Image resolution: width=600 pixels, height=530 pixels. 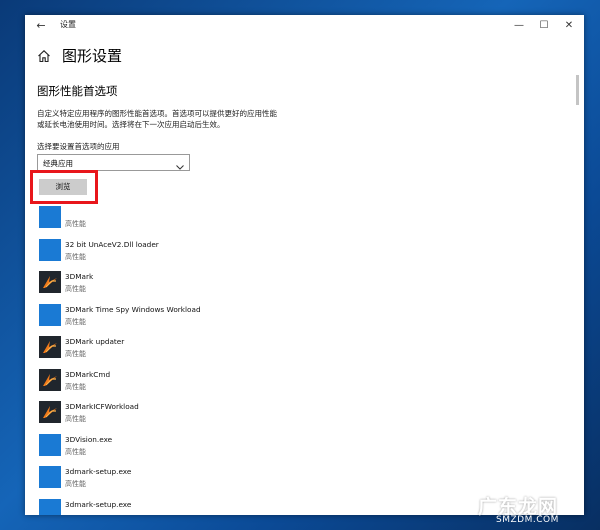 I want to click on title-bar: ← 设置 — ☐ ✕, so click(x=304, y=26).